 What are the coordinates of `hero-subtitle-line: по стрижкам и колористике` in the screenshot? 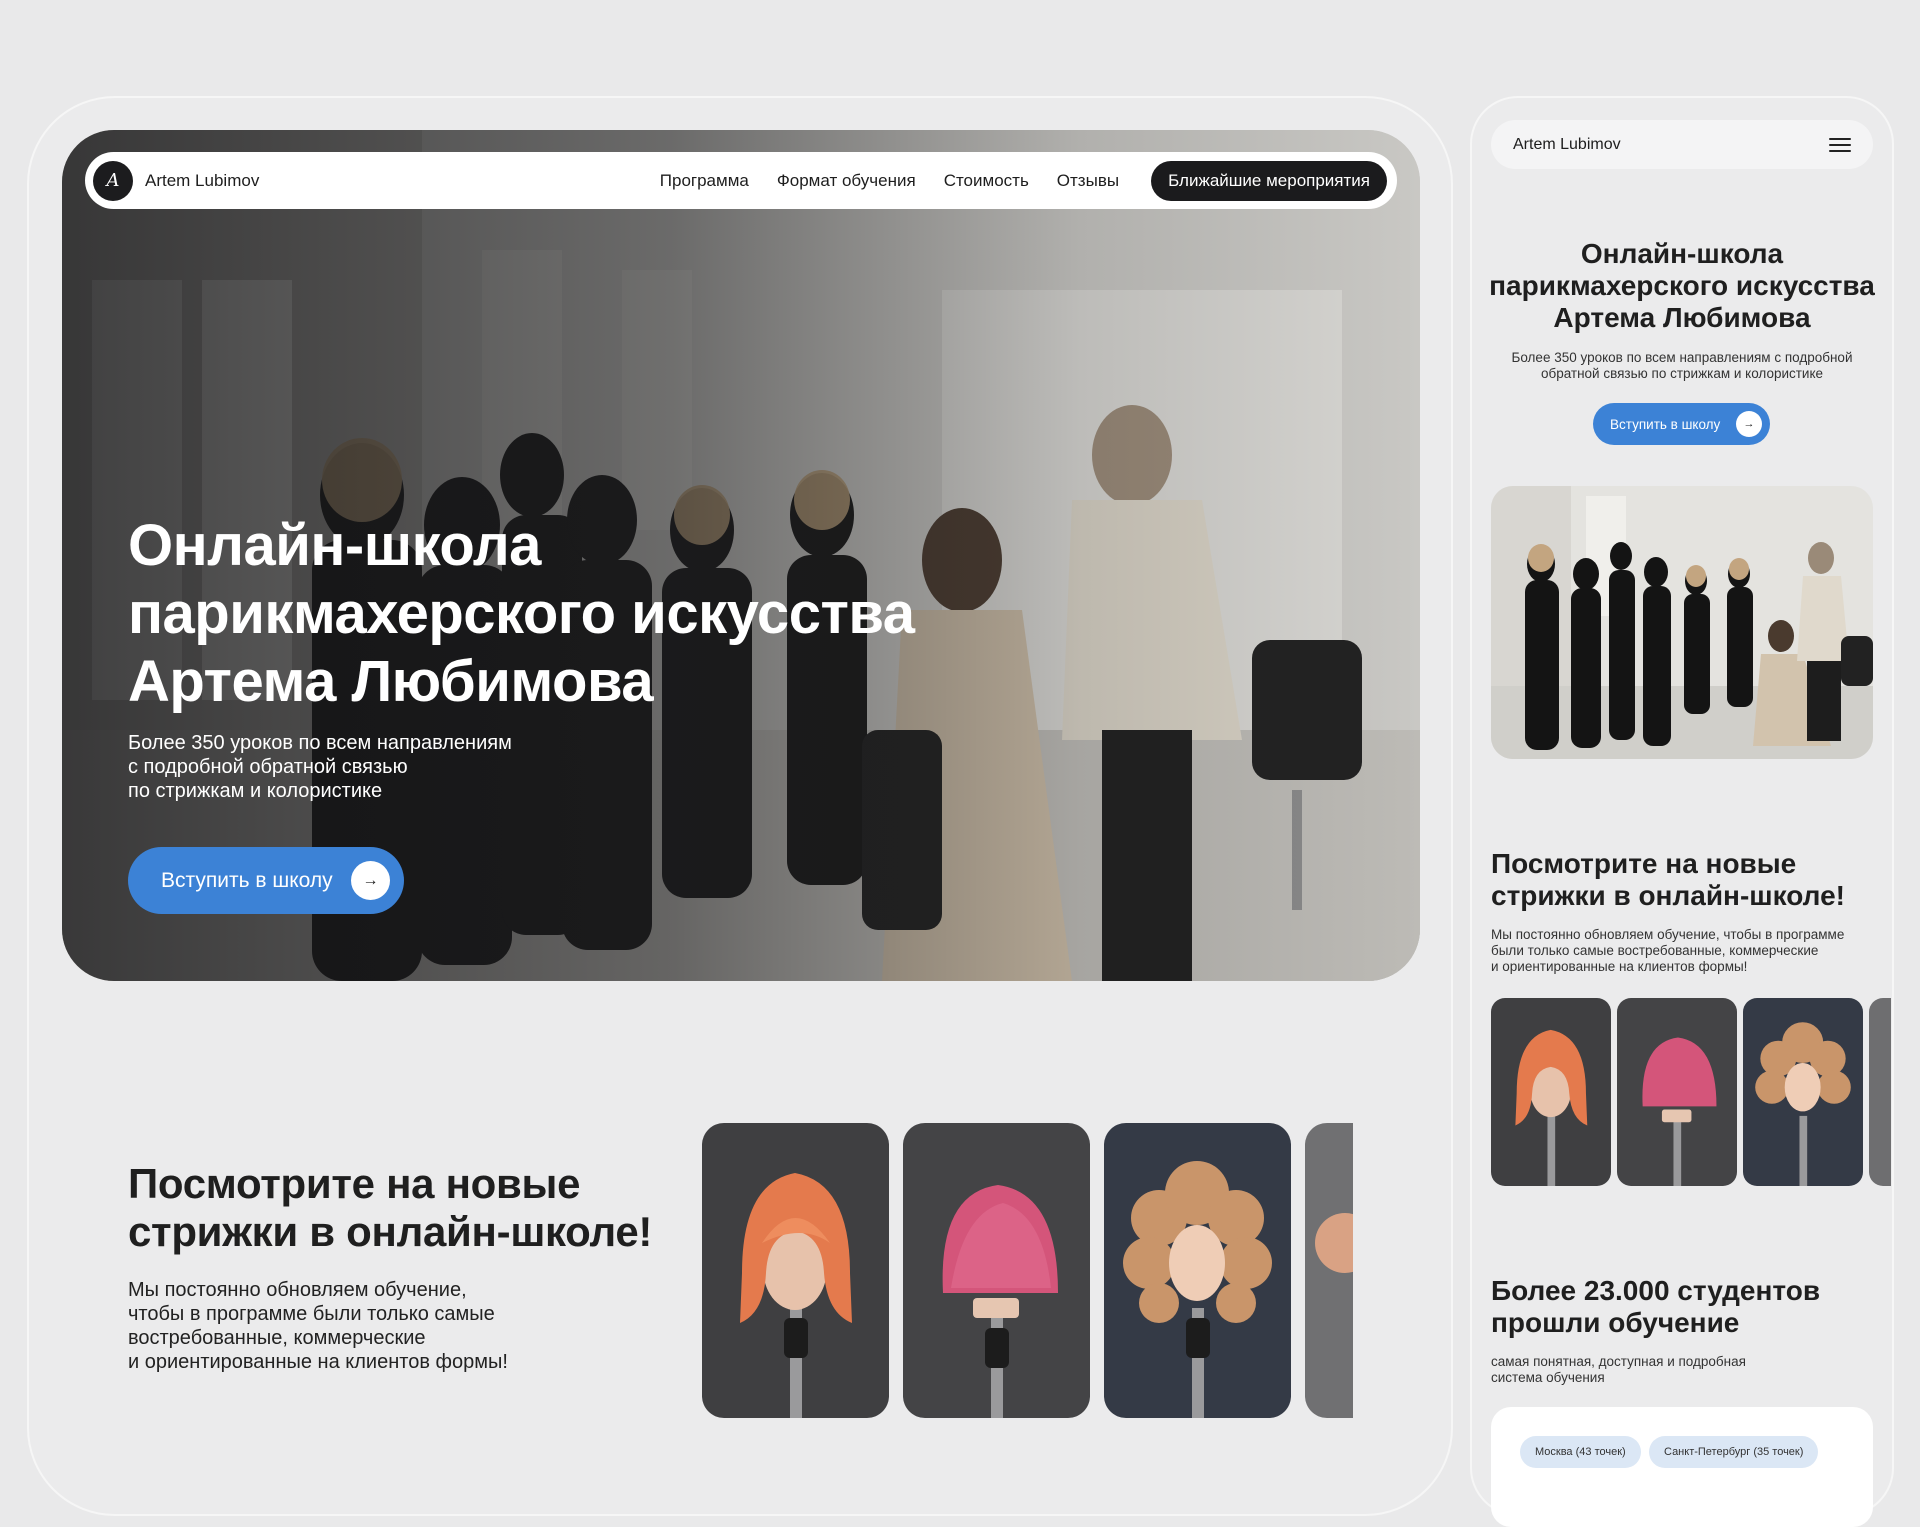 It's located at (255, 791).